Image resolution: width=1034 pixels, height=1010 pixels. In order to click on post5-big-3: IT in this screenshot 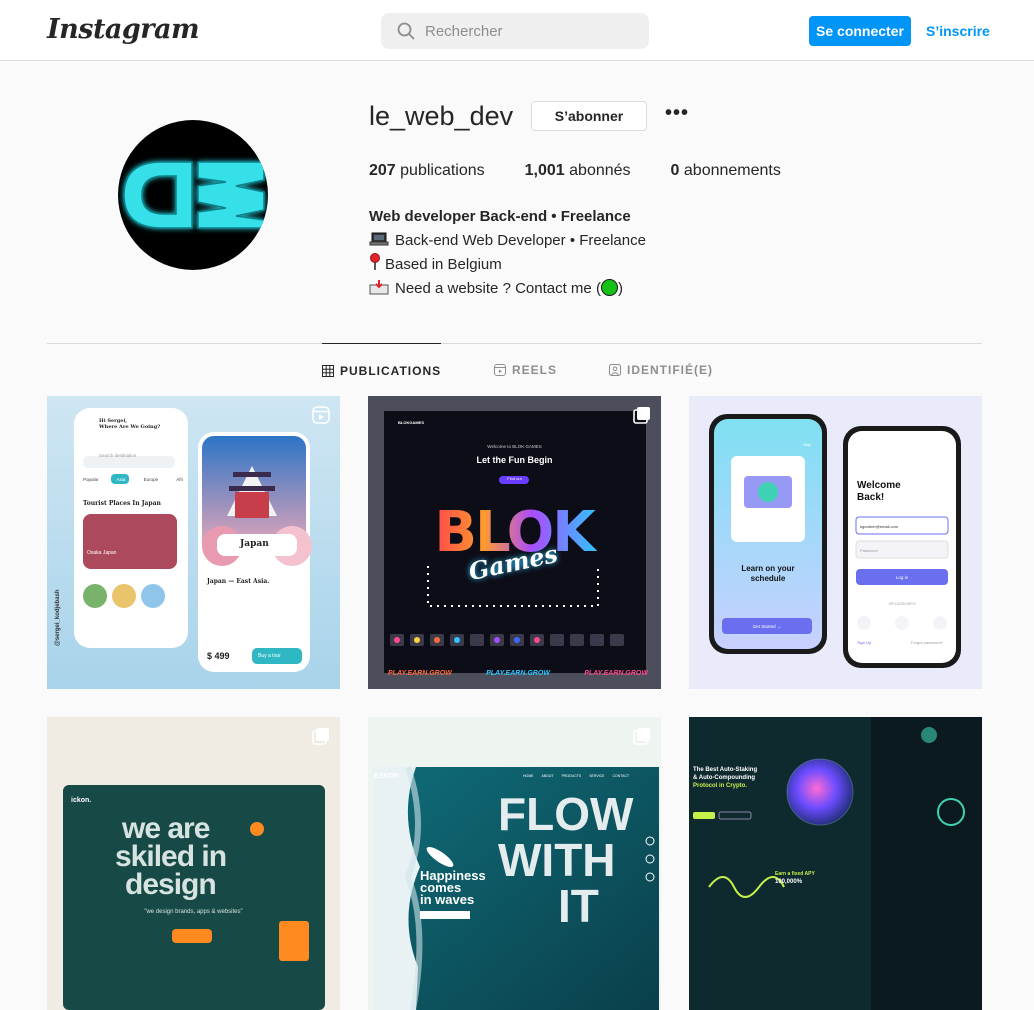, I will do `click(578, 906)`.